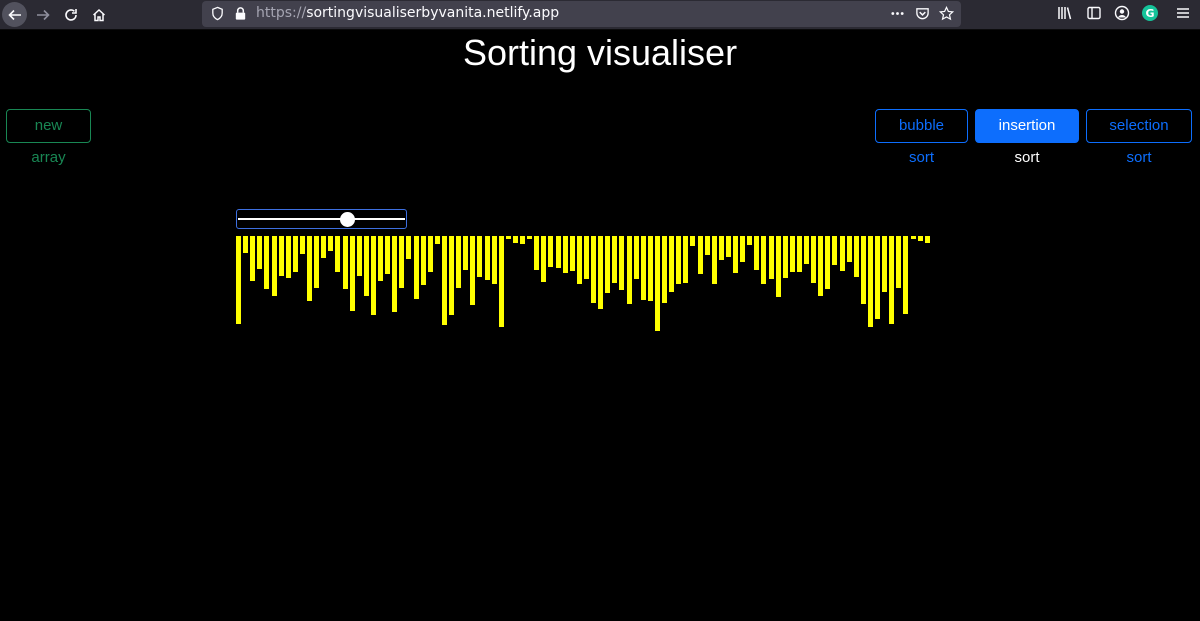 The height and width of the screenshot is (621, 1200). Describe the element at coordinates (281, 13) in the screenshot. I see `url-scheme: https://` at that location.